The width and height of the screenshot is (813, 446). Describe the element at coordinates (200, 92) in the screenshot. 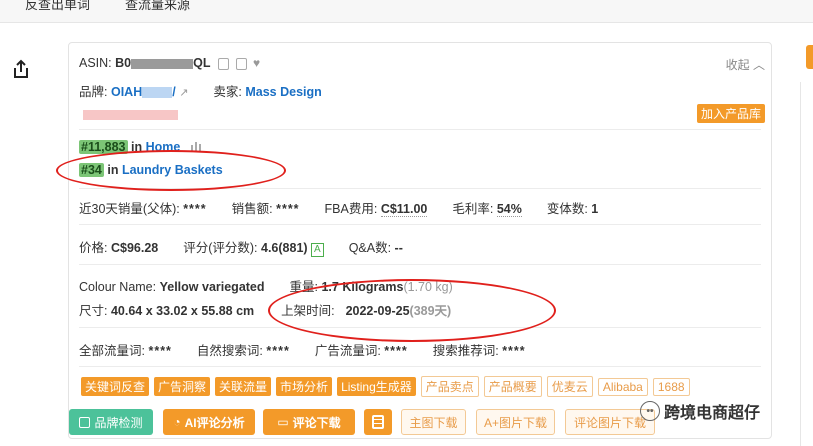

I see `brand-row: 品牌: OIAH / ↗ 卖家: Mass Design` at that location.